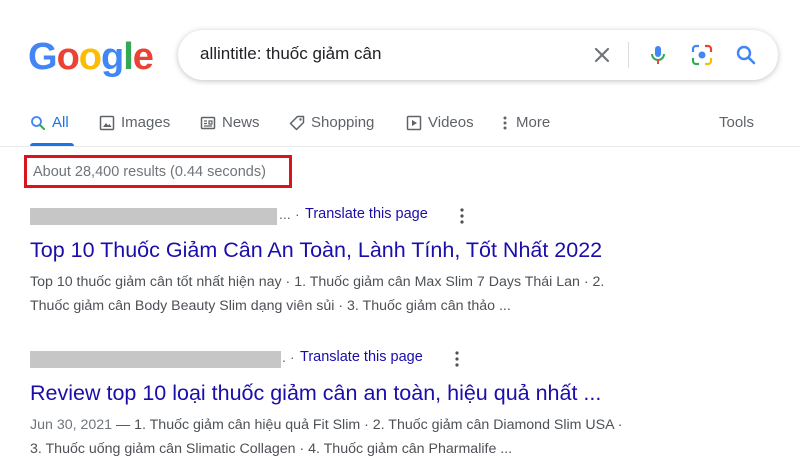 The image size is (800, 473). What do you see at coordinates (702, 55) in the screenshot?
I see `camera-lens-icon` at bounding box center [702, 55].